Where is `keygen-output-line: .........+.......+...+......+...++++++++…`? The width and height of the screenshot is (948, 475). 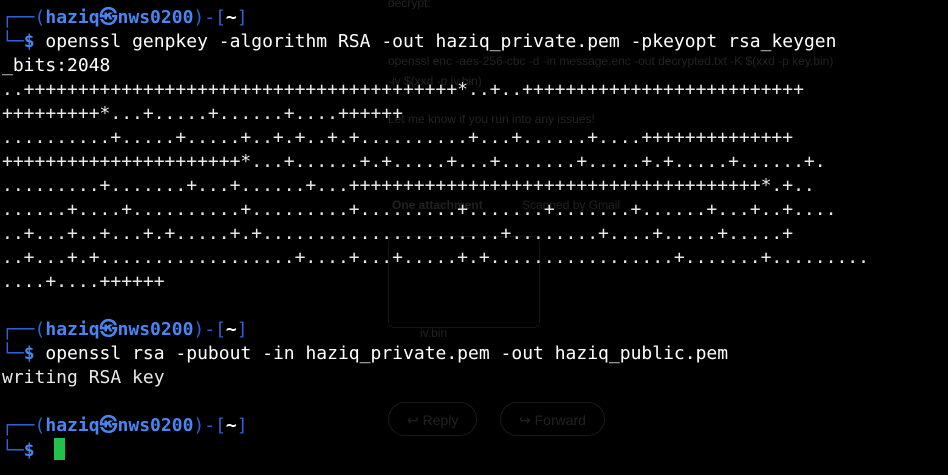
keygen-output-line: .........+.......+...+......+...++++++++… is located at coordinates (408, 185).